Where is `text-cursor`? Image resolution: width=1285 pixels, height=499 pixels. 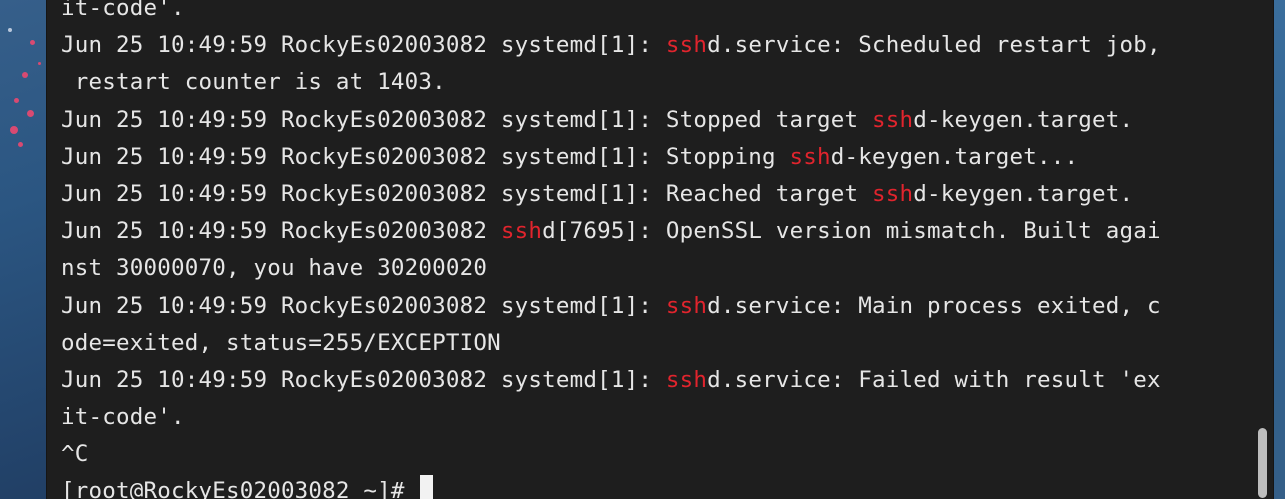
text-cursor is located at coordinates (427, 487).